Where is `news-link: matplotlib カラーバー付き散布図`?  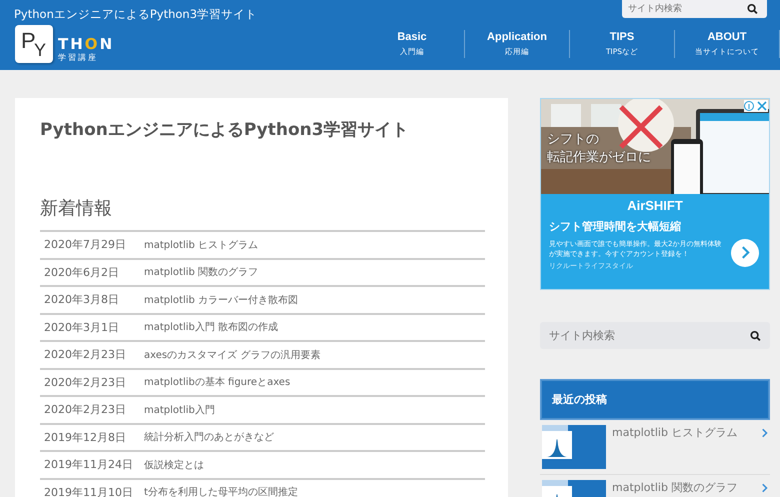
news-link: matplotlib カラーバー付き散布図 is located at coordinates (221, 299).